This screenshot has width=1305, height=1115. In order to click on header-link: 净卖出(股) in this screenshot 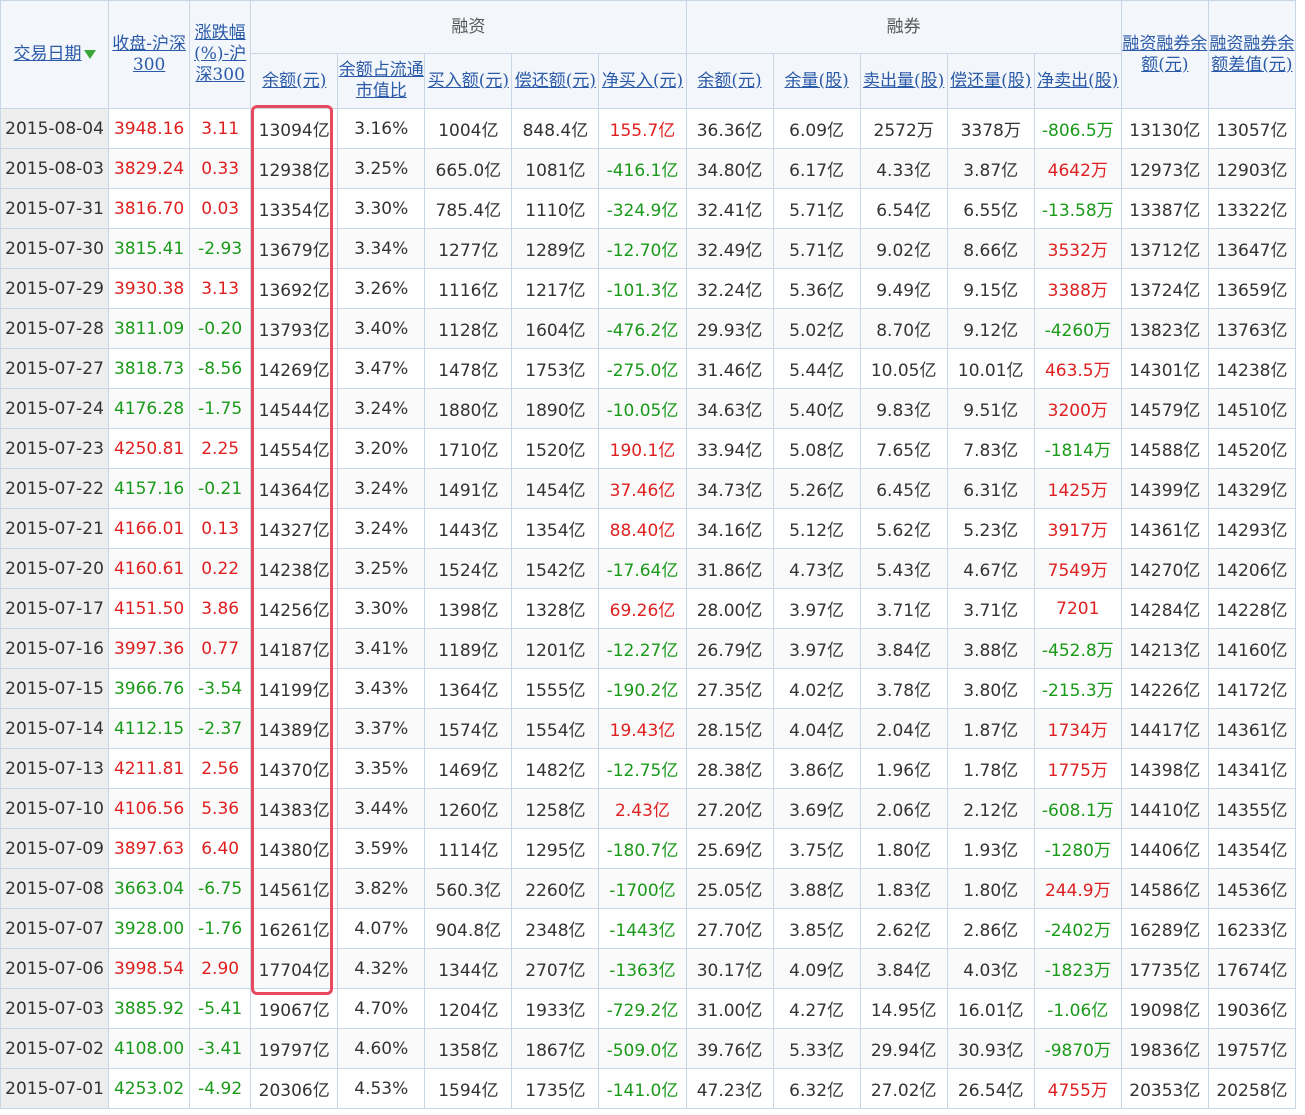, I will do `click(1077, 81)`.